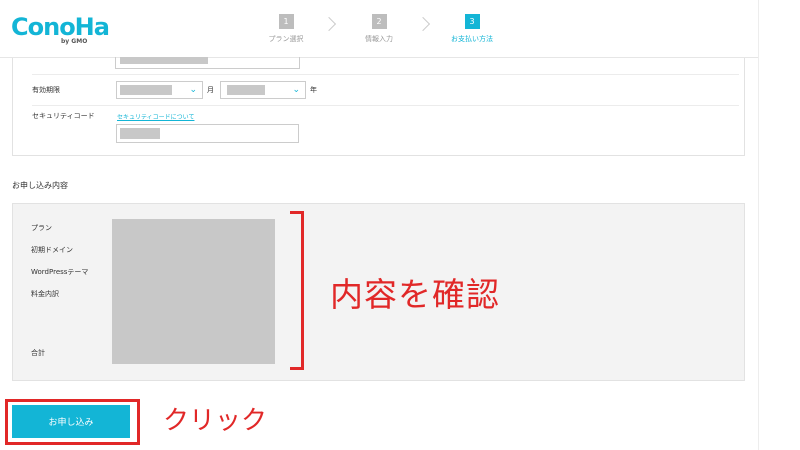 The image size is (800, 450). Describe the element at coordinates (472, 21) in the screenshot. I see `step-number: 3` at that location.